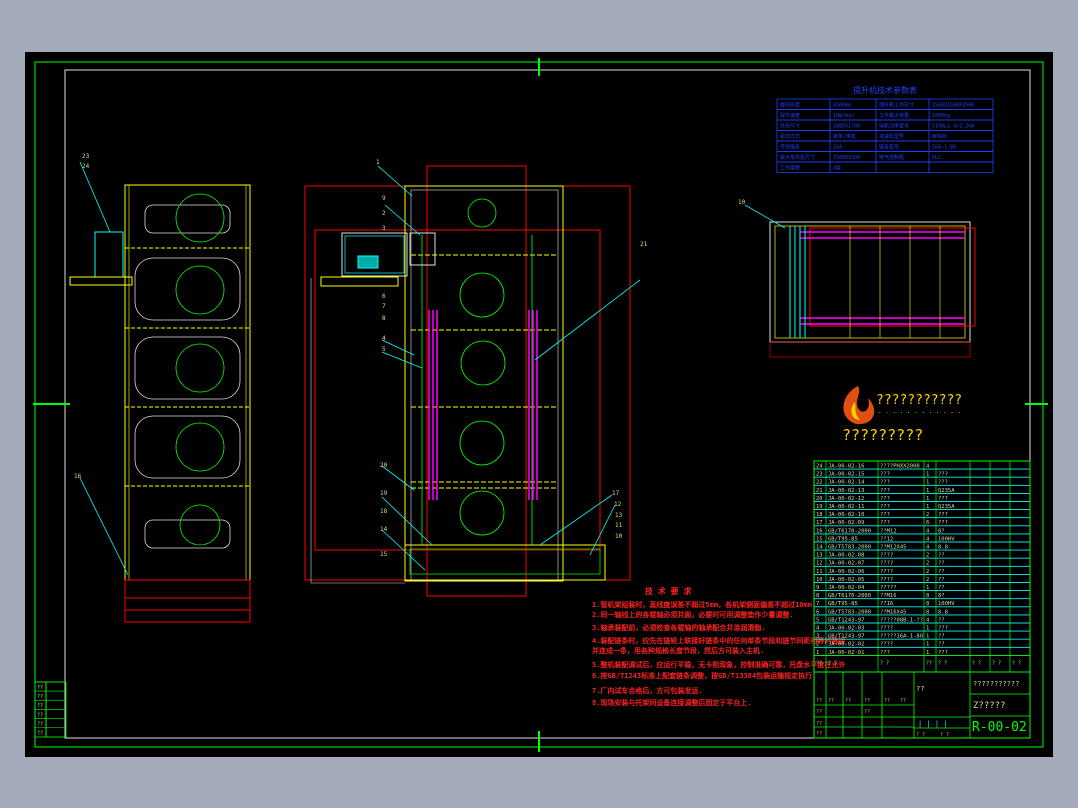 This screenshot has height=808, width=1078. What do you see at coordinates (817, 588) in the screenshot?
I see `parts-cell: 9` at bounding box center [817, 588].